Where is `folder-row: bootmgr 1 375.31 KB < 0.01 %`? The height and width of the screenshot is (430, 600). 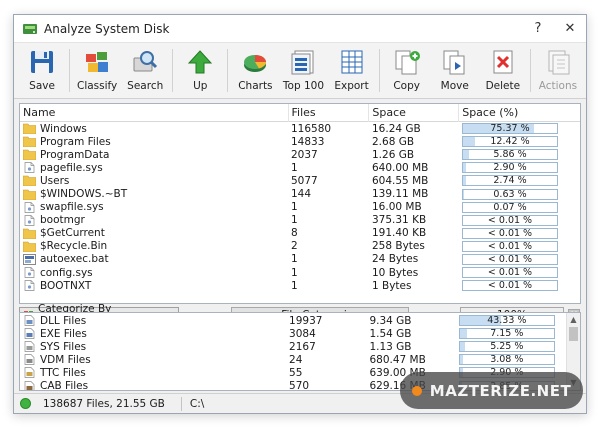 folder-row: bootmgr 1 375.31 KB < 0.01 % is located at coordinates (300, 220).